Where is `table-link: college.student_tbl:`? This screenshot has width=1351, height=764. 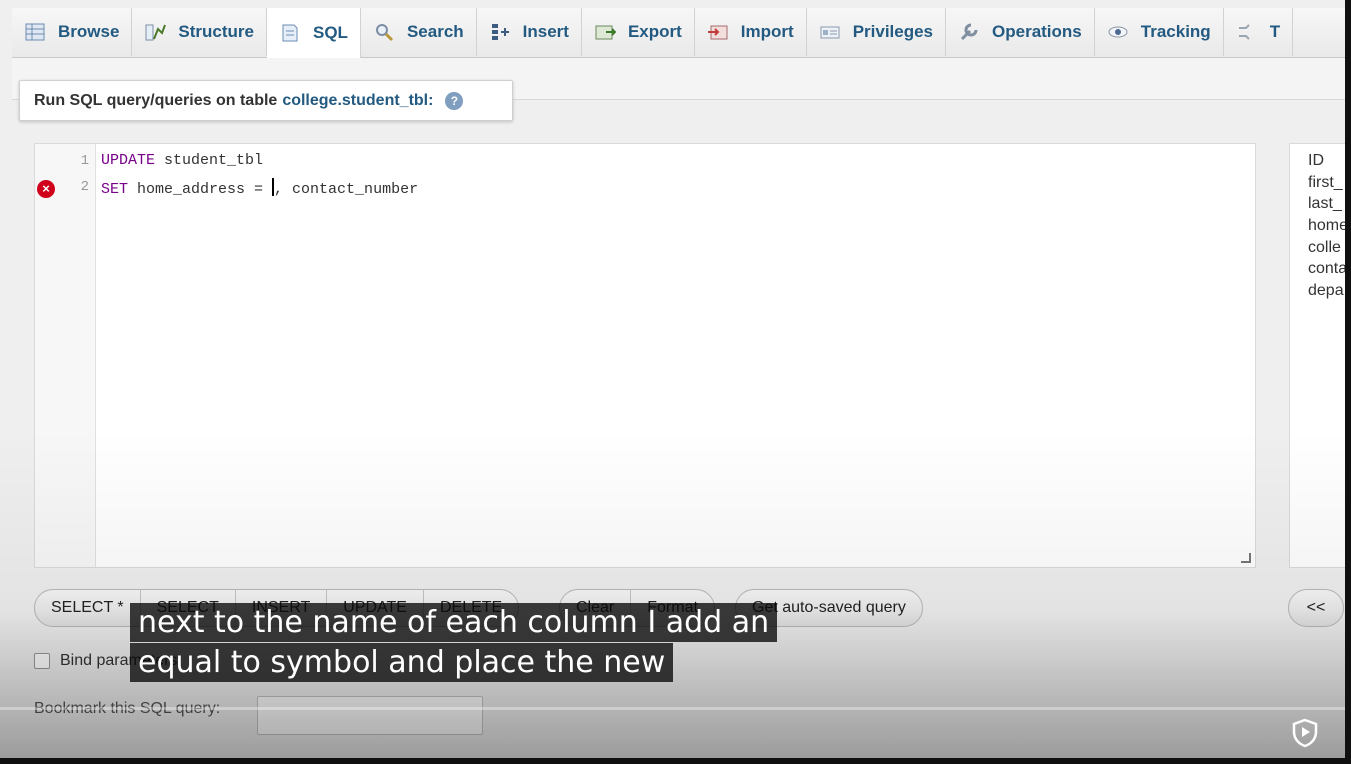 table-link: college.student_tbl: is located at coordinates (357, 101).